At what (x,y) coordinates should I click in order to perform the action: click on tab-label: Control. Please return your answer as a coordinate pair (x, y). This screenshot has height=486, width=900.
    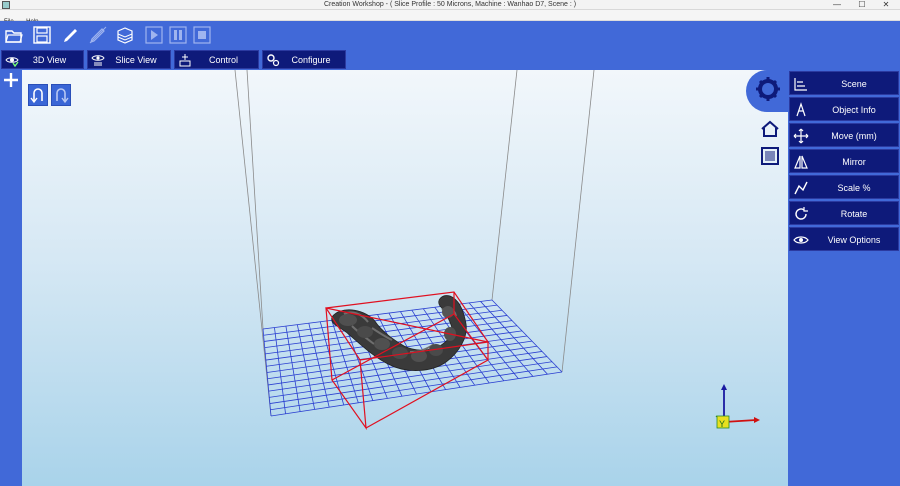
    Looking at the image, I should click on (223, 60).